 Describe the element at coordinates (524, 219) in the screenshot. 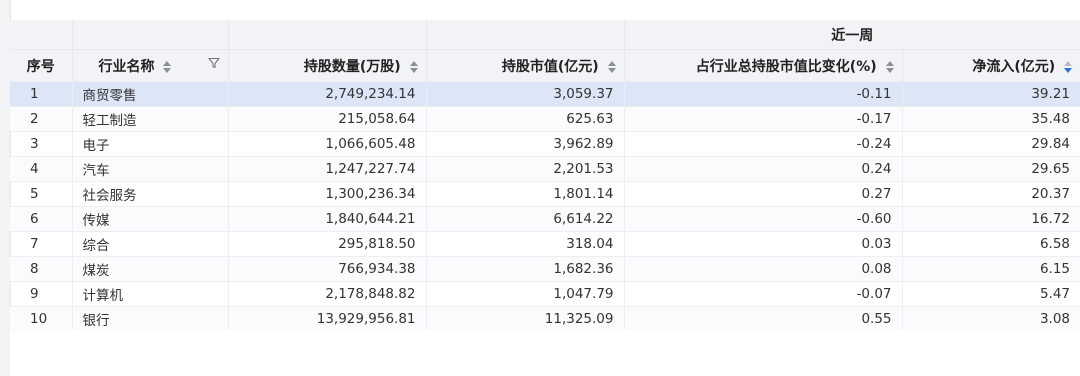

I see `cell-market-value: 6,614.22` at that location.